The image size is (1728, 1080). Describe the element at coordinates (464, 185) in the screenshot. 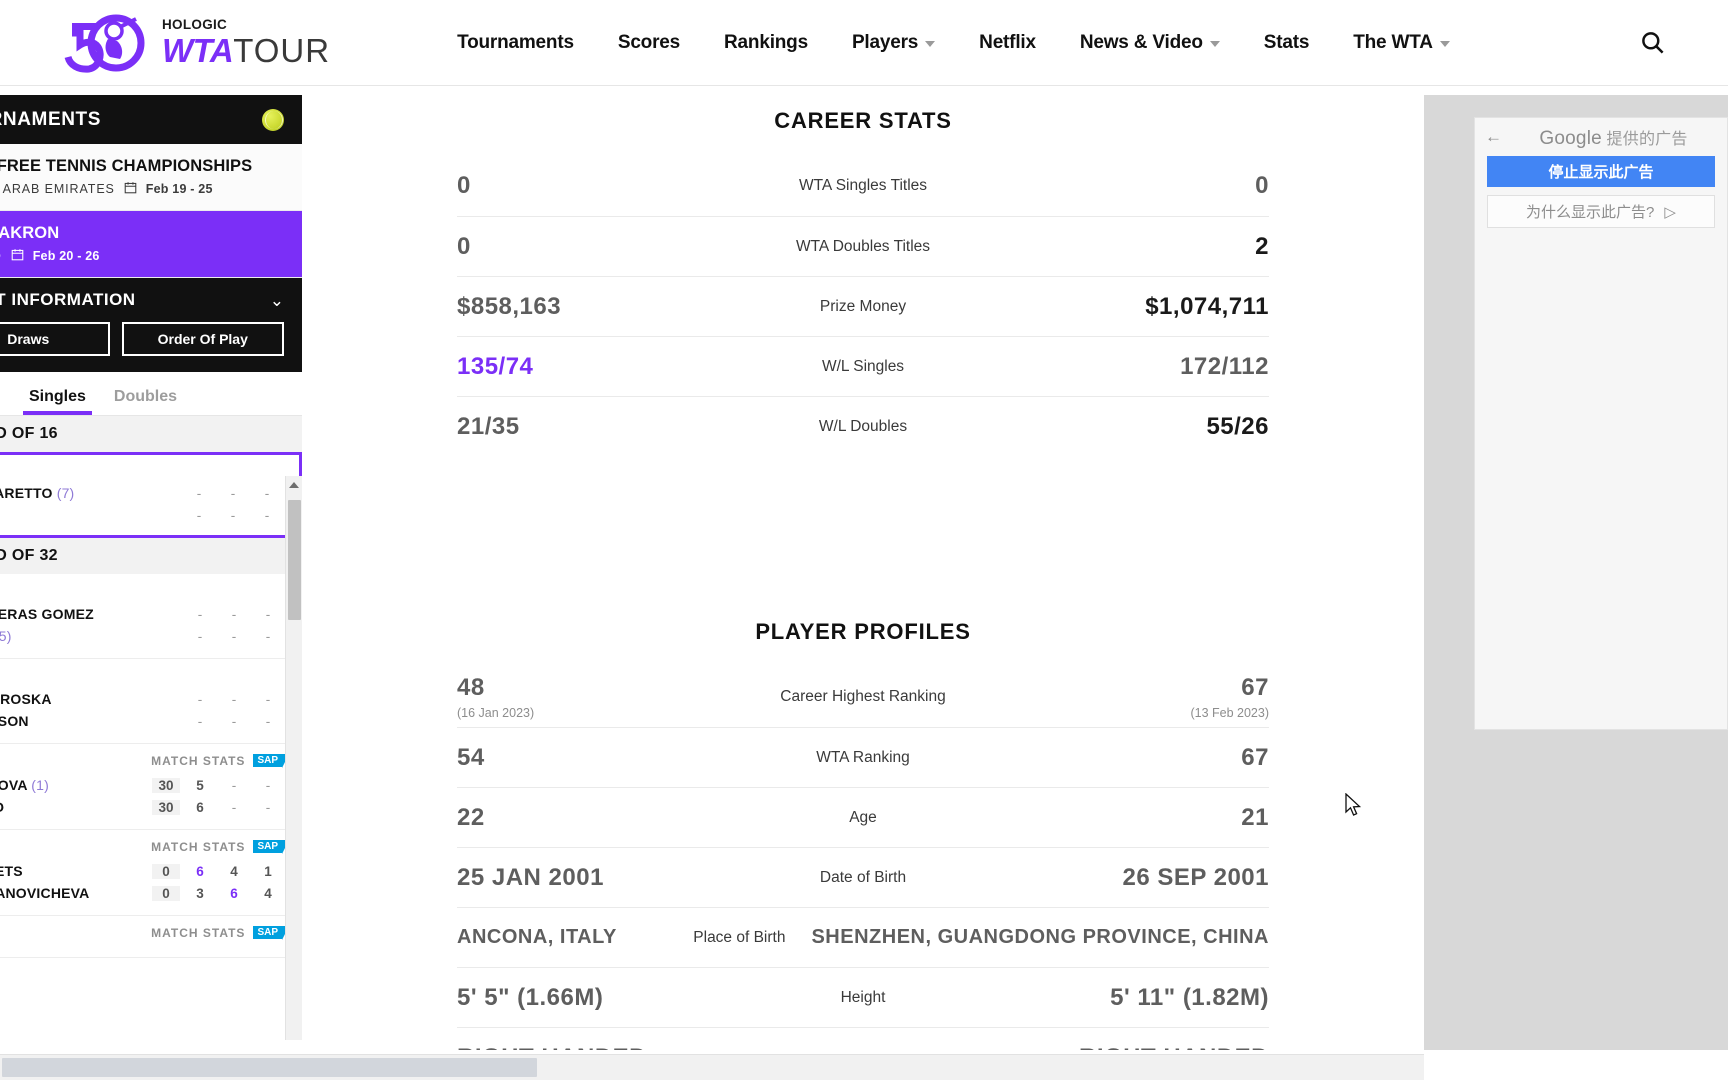

I see `stat-value-left: 0` at that location.